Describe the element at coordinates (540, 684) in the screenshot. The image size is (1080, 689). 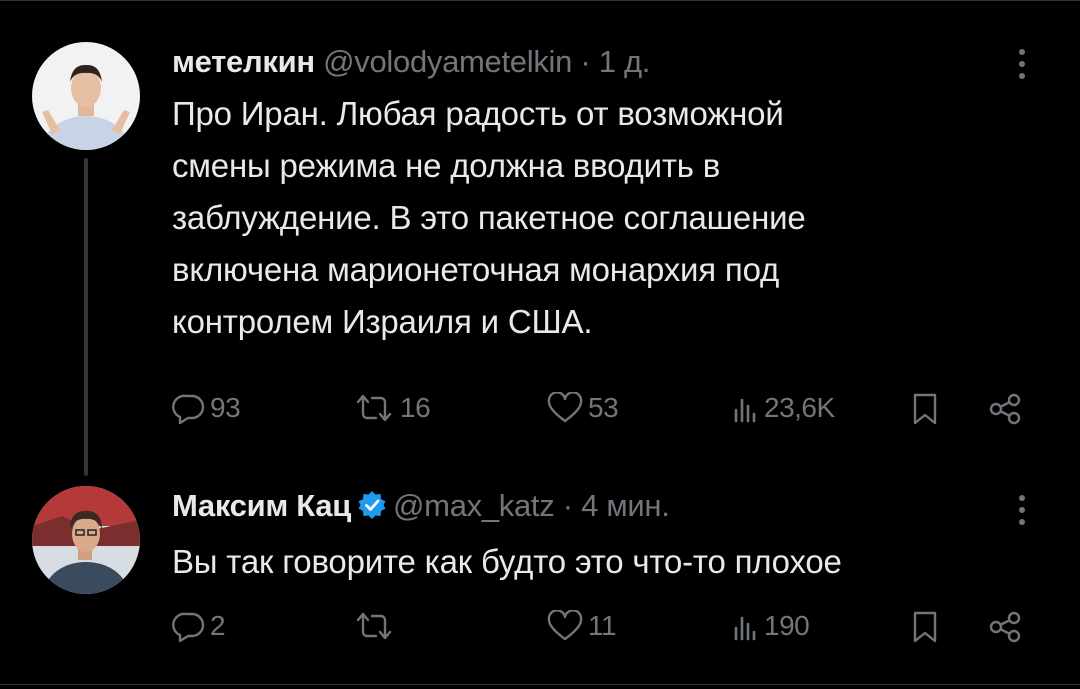
I see `bottom-divider` at that location.